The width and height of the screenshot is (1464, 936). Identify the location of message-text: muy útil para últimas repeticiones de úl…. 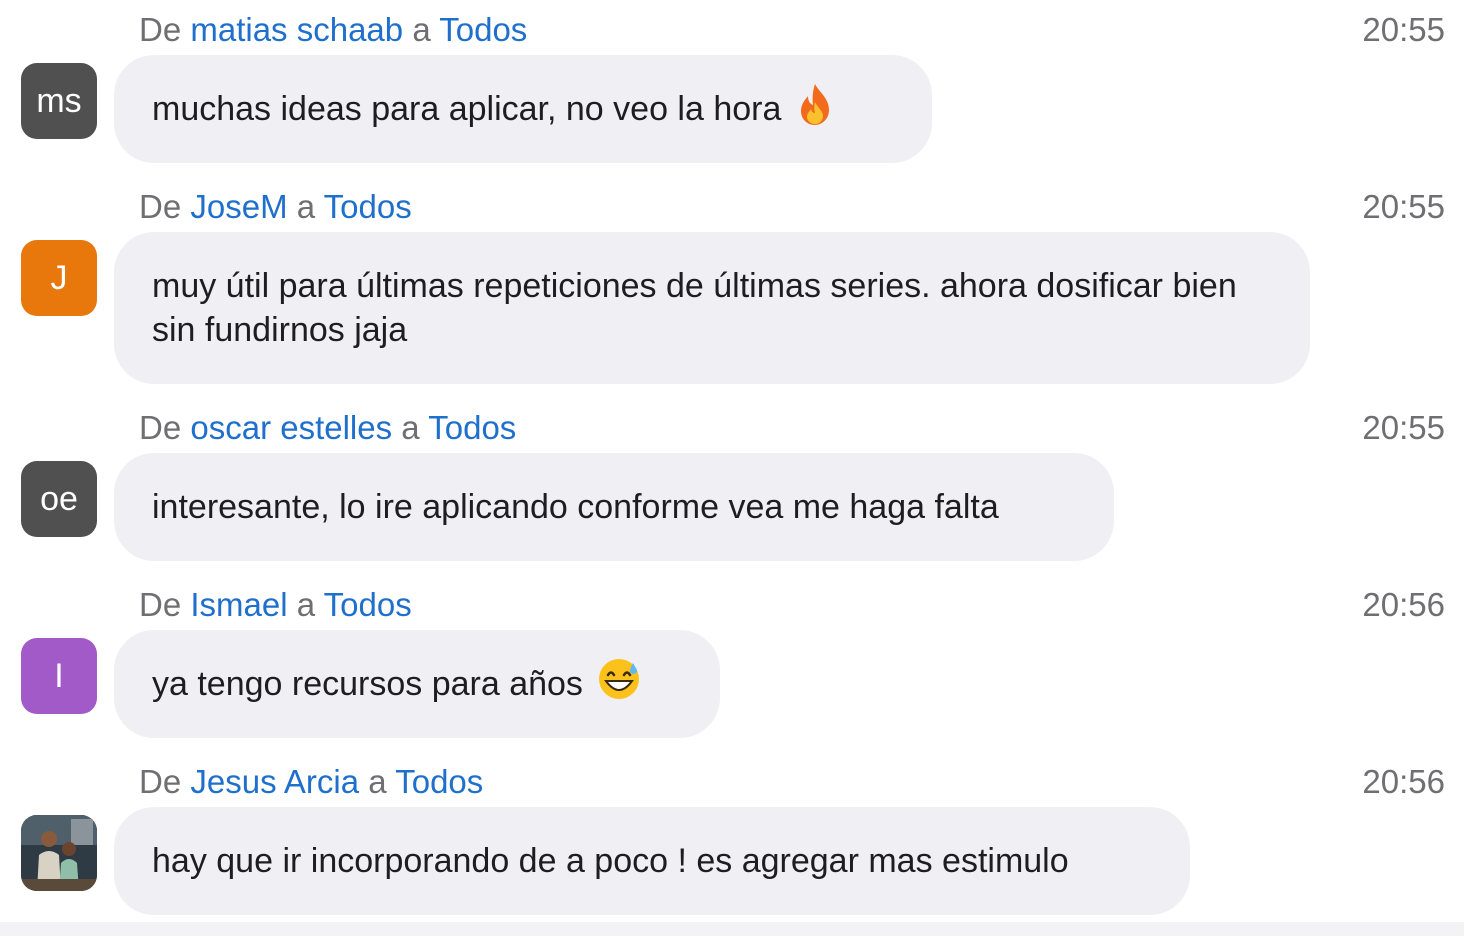
(694, 308).